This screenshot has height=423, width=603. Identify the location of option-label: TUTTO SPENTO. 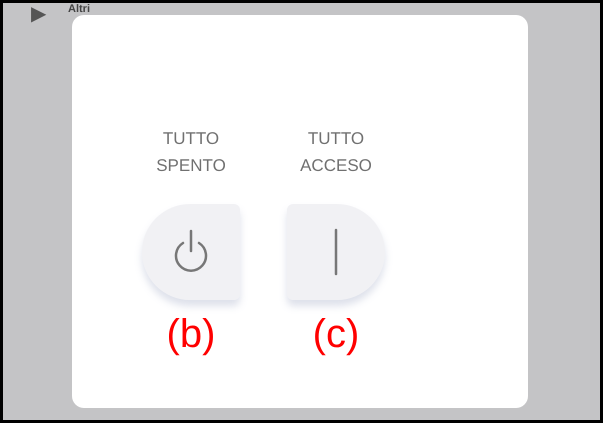
(191, 152).